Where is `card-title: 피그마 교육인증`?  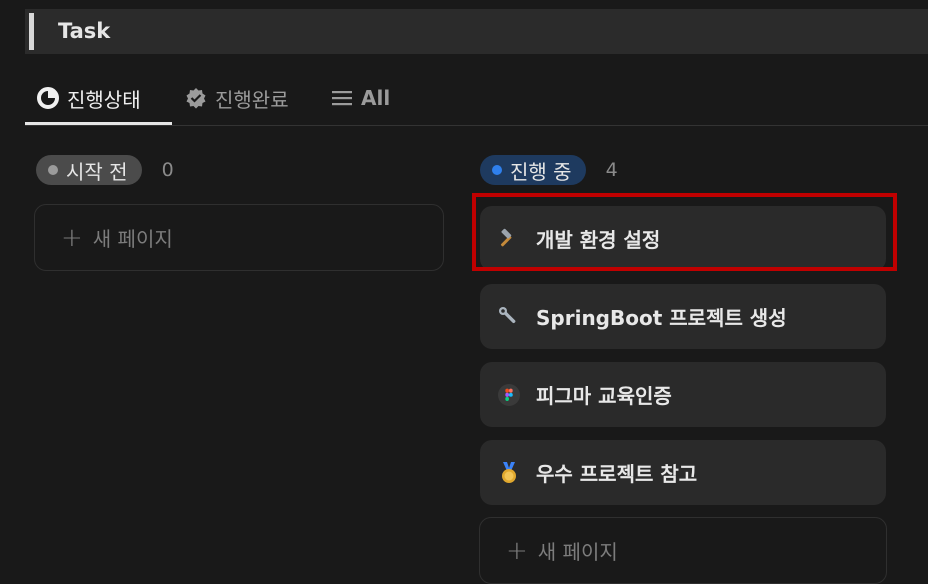 card-title: 피그마 교육인증 is located at coordinates (604, 396).